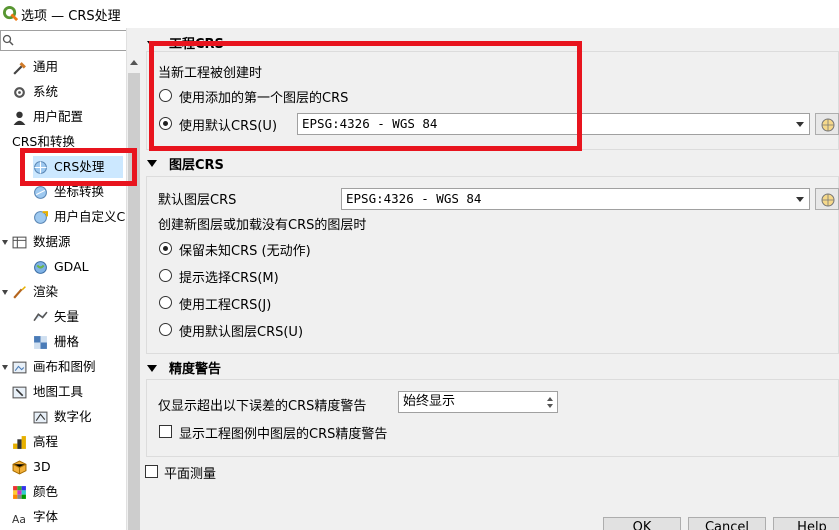 This screenshot has height=530, width=839. I want to click on sidebar-item-label: 通用, so click(46, 66).